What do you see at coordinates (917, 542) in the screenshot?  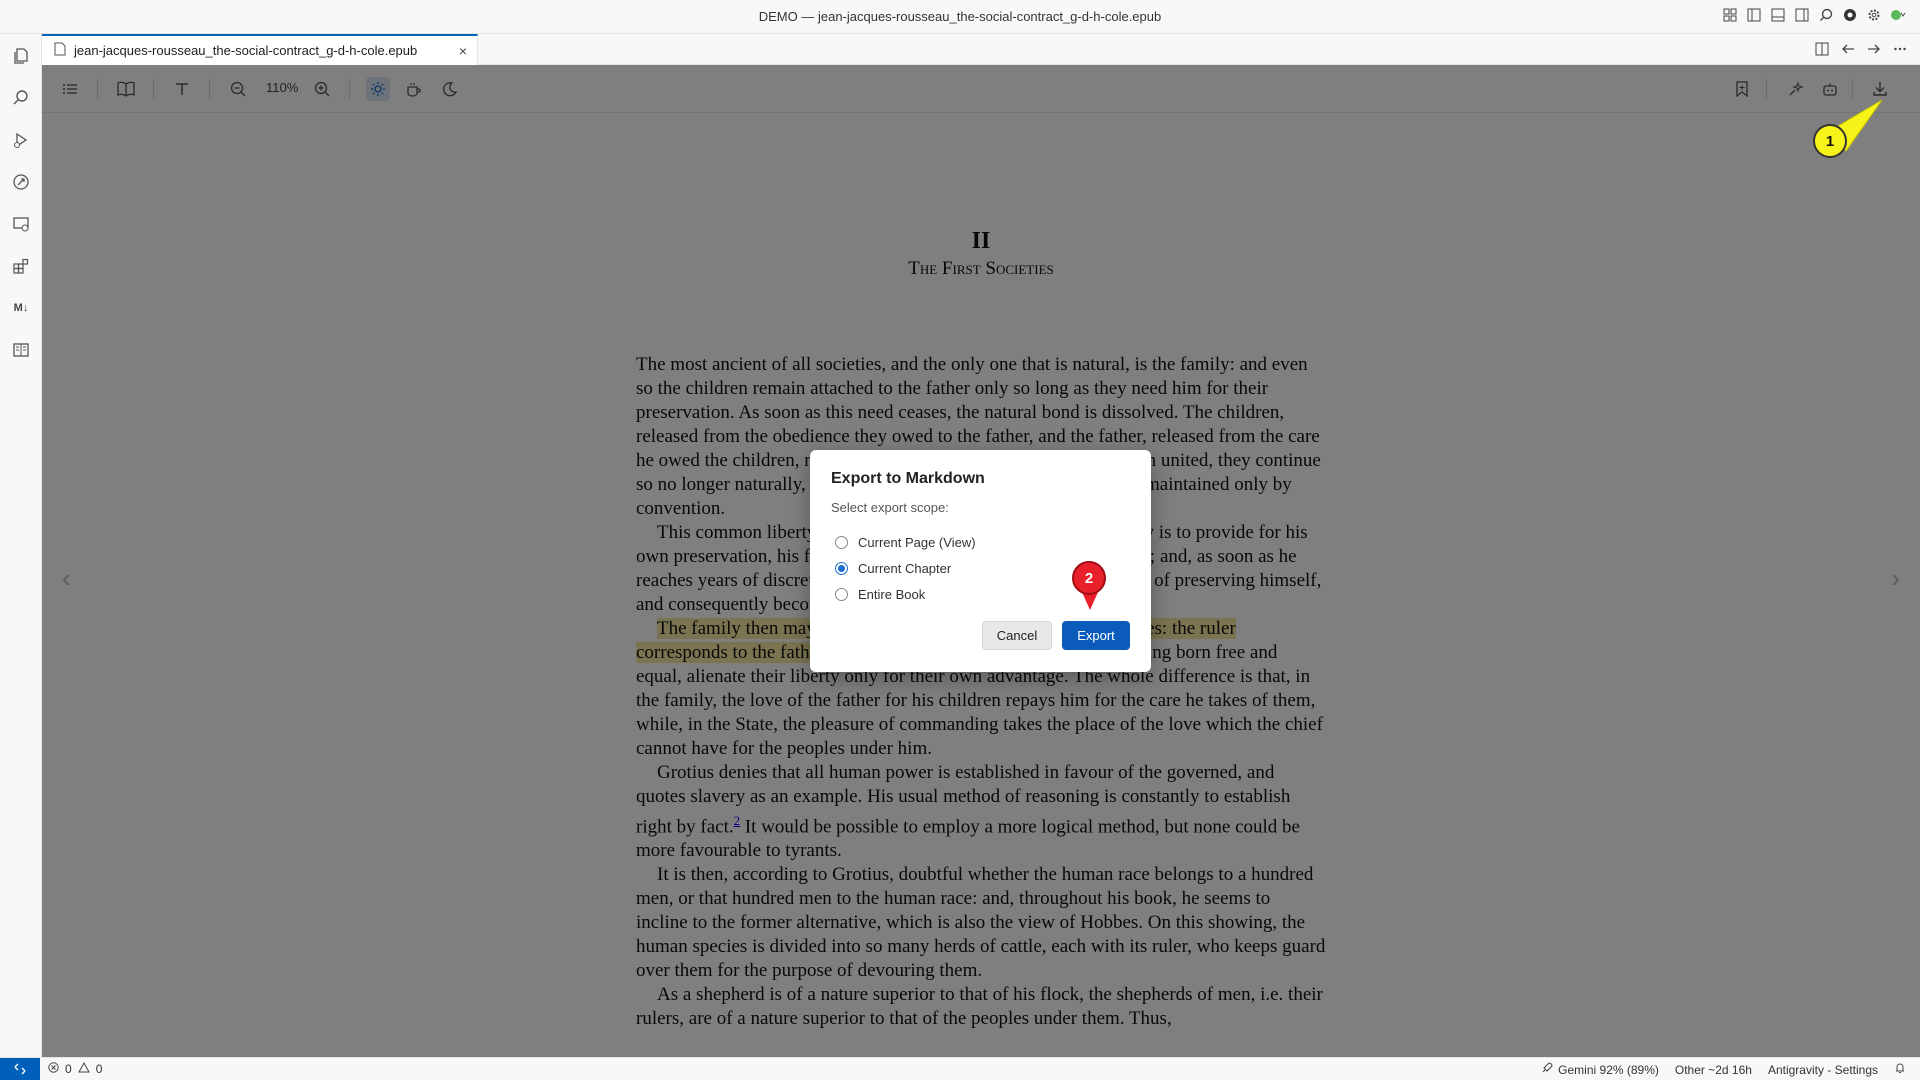 I see `option-label: Current Page (View)` at bounding box center [917, 542].